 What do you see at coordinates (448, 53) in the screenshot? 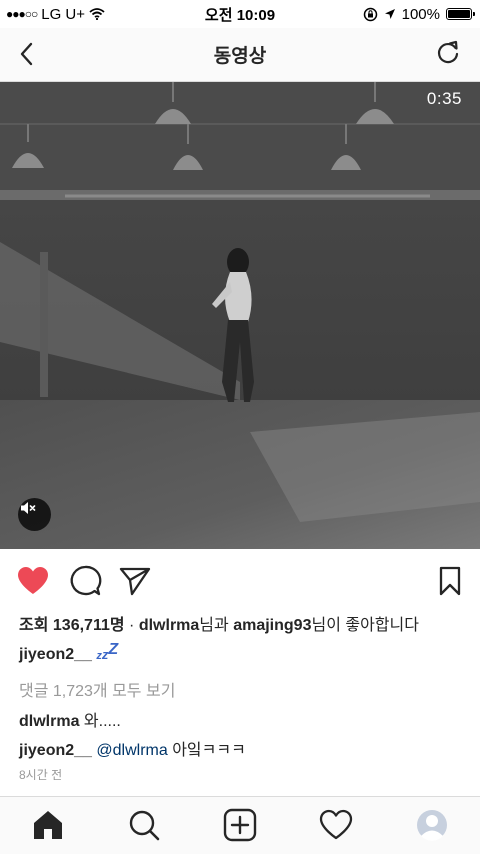
I see `refresh-icon` at bounding box center [448, 53].